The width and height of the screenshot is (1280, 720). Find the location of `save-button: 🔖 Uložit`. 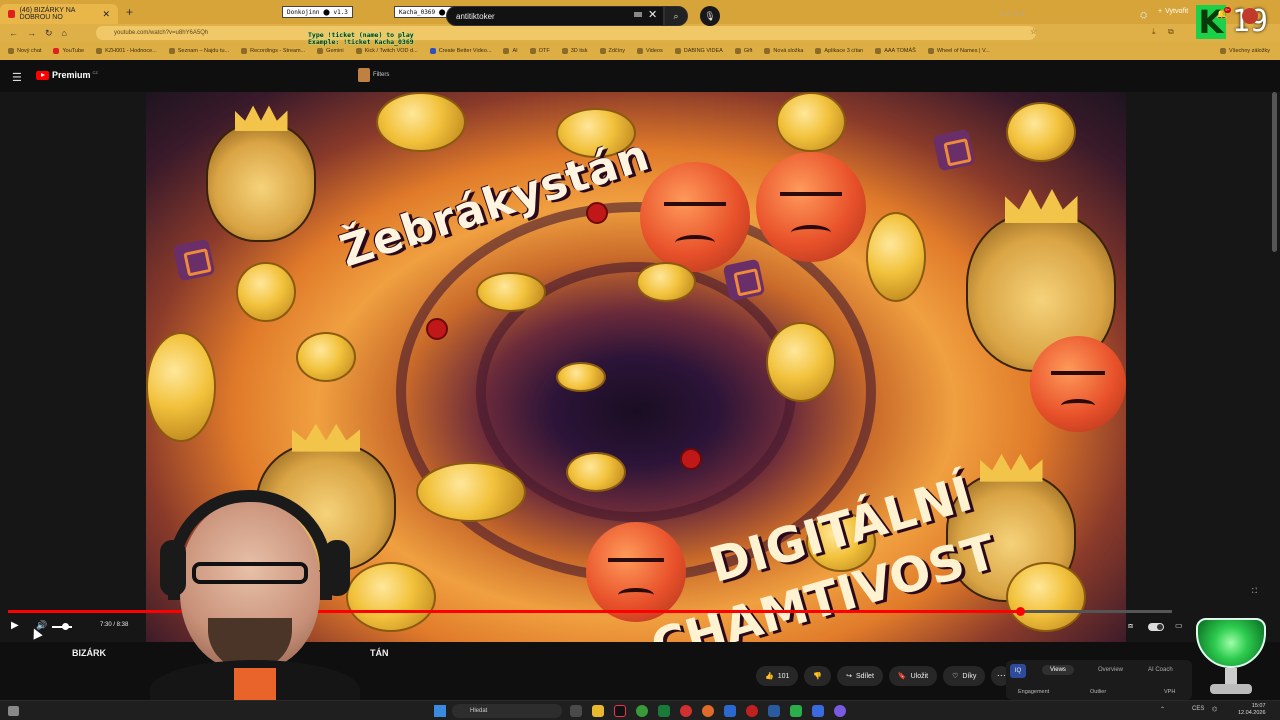

save-button: 🔖 Uložit is located at coordinates (913, 676).